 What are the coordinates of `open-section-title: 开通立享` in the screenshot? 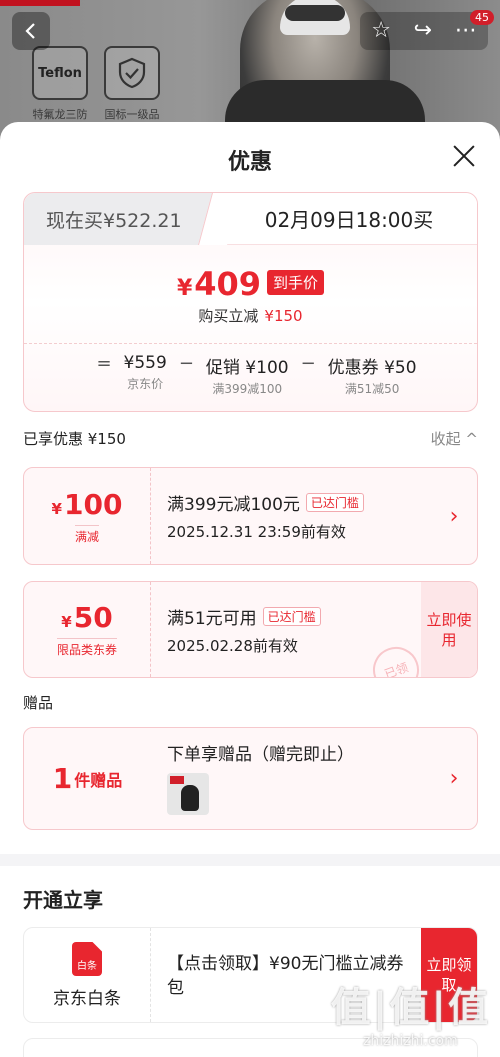 It's located at (63, 900).